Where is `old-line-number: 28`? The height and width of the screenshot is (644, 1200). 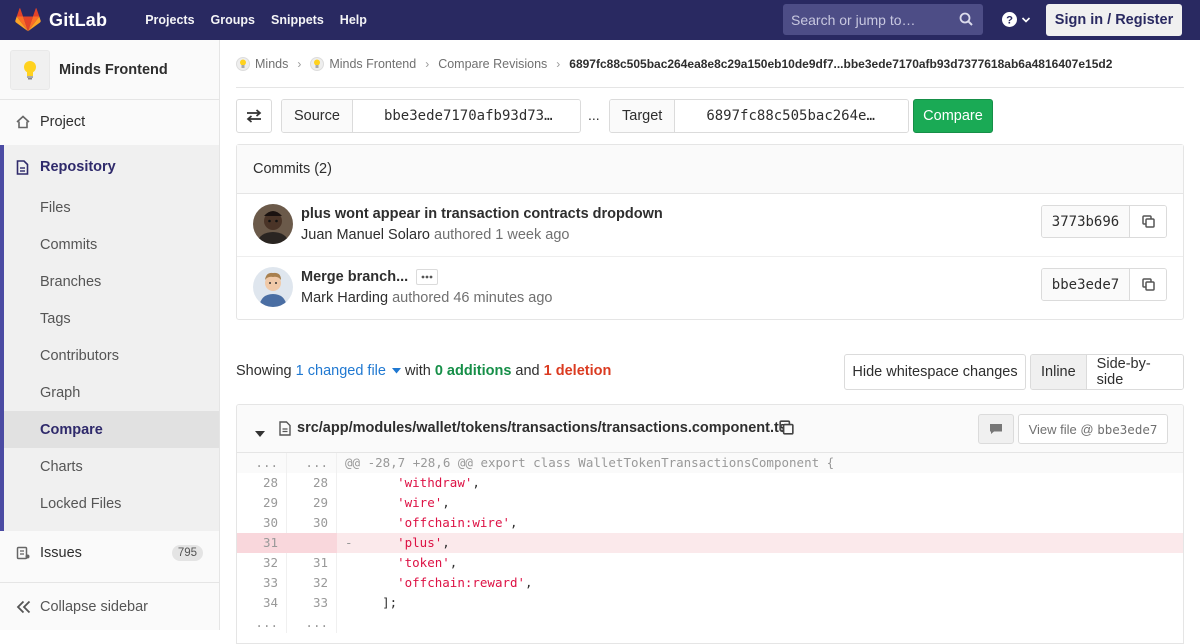
old-line-number: 28 is located at coordinates (262, 483).